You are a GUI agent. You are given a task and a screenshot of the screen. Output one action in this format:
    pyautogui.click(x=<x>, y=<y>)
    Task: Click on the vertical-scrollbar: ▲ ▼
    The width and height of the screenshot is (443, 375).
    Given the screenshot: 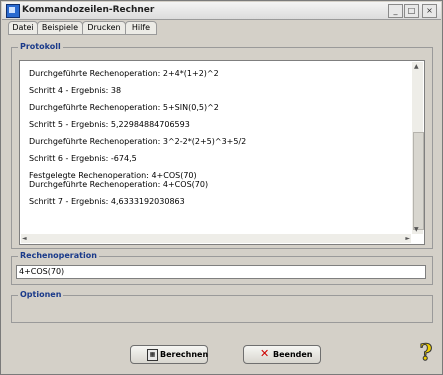 What is the action you would take?
    pyautogui.click(x=418, y=148)
    